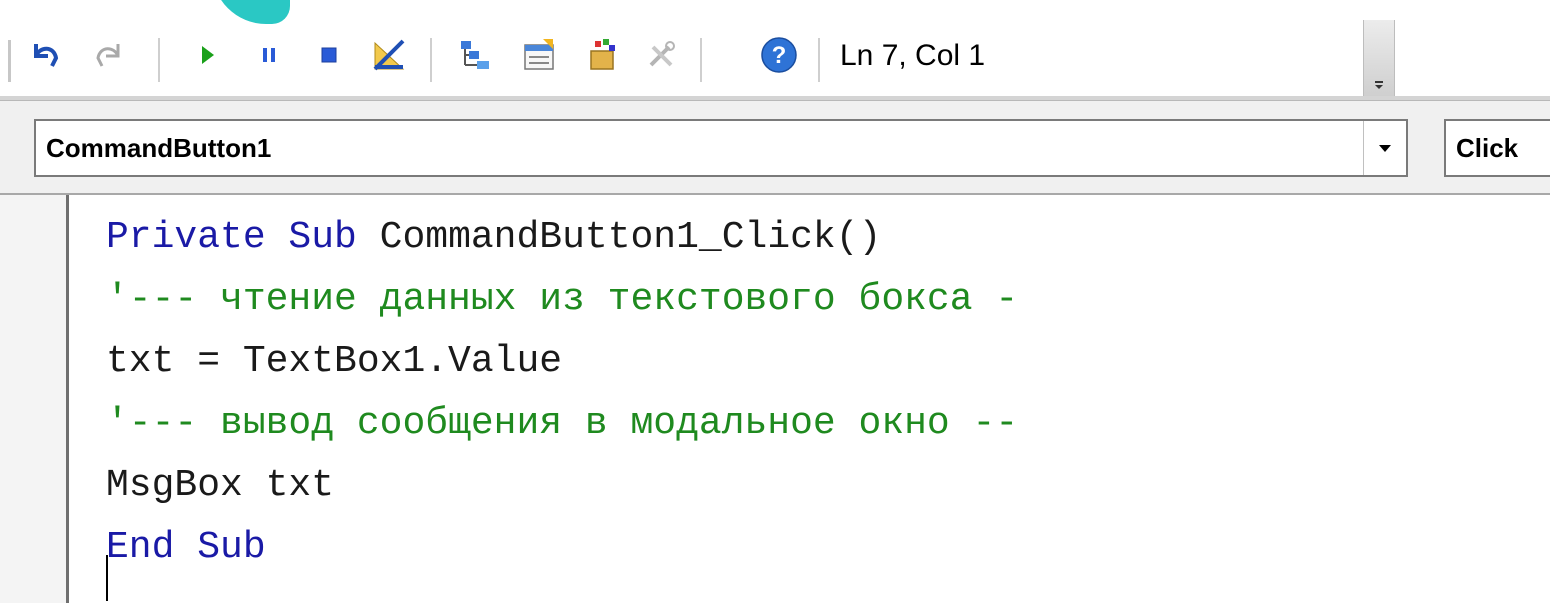  I want to click on code-line: txt = TextBox1.Value, so click(562, 362).